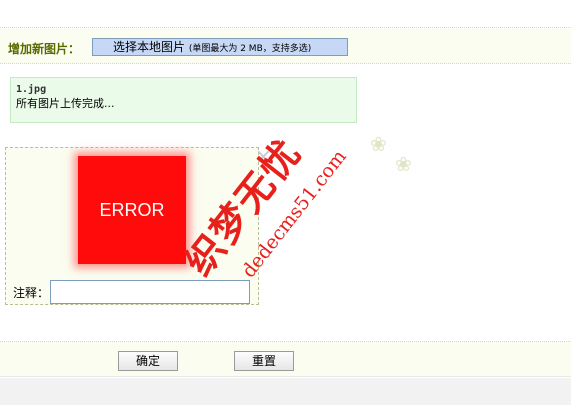  Describe the element at coordinates (250, 49) in the screenshot. I see `select-button-hint: (单图最大为 2 MB，支持多选)` at that location.